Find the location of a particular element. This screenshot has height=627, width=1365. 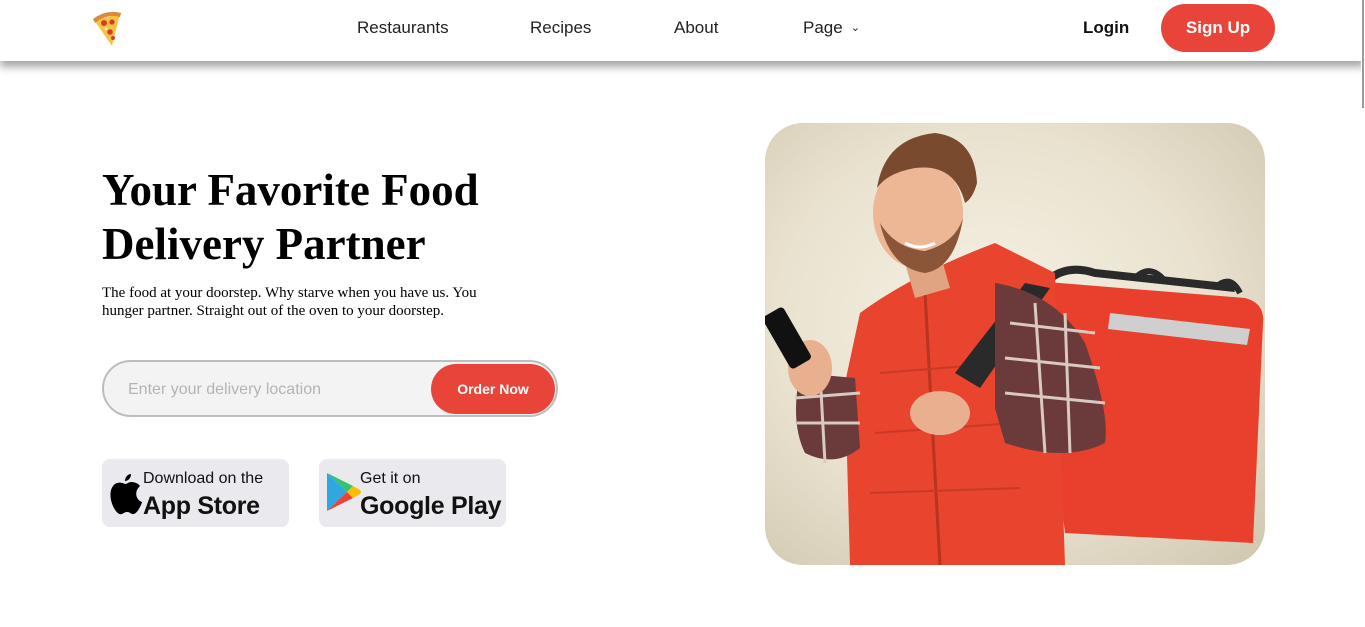

nav-link-recipes: Recipes is located at coordinates (560, 28).